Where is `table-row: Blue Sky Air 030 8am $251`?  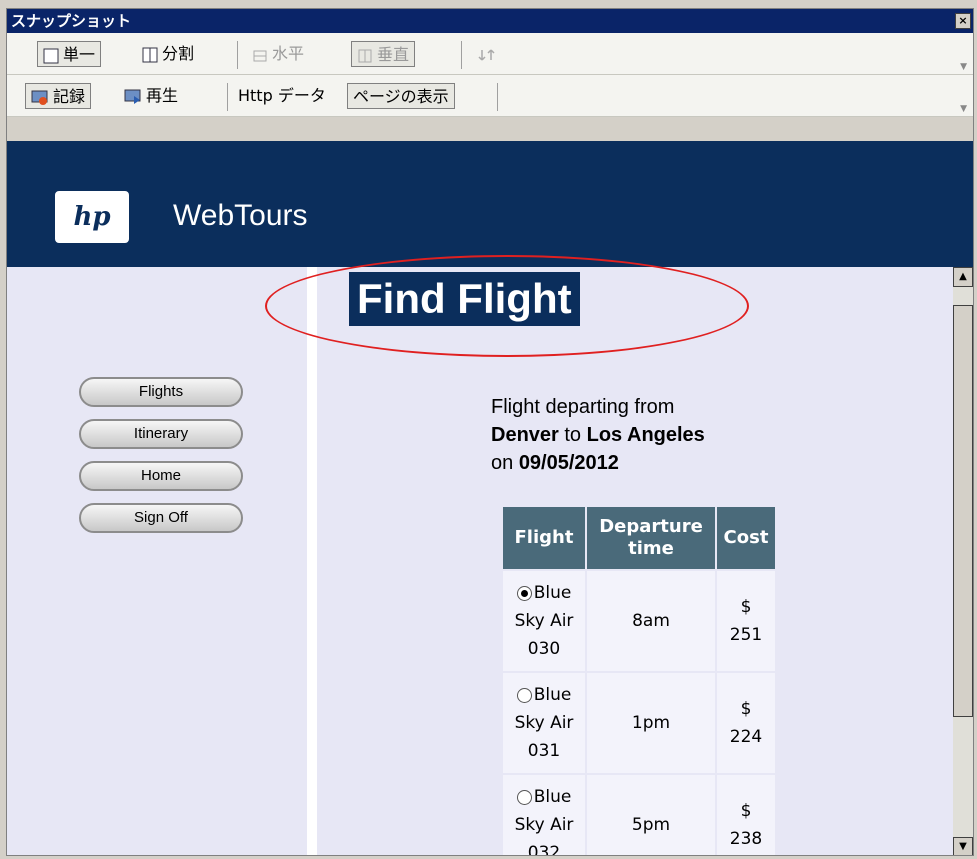 table-row: Blue Sky Air 030 8am $251 is located at coordinates (639, 621).